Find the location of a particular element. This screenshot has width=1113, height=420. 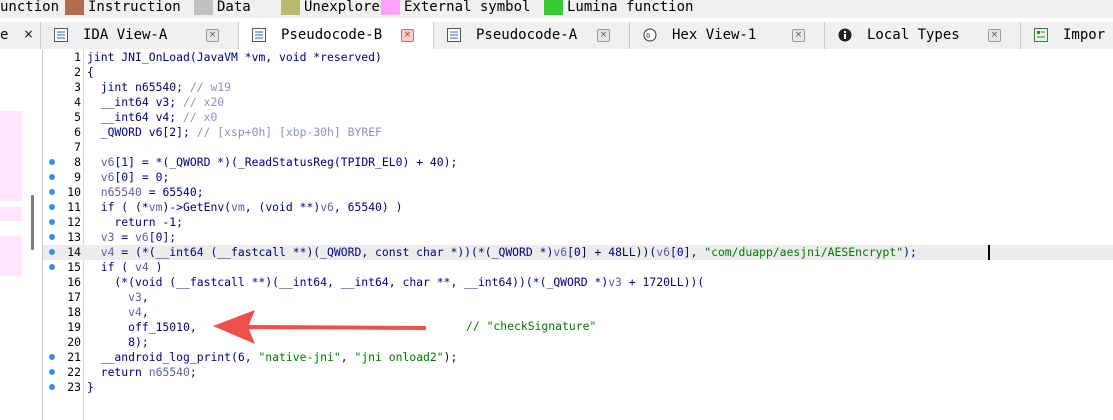

left-pane is located at coordinates (21, 234).